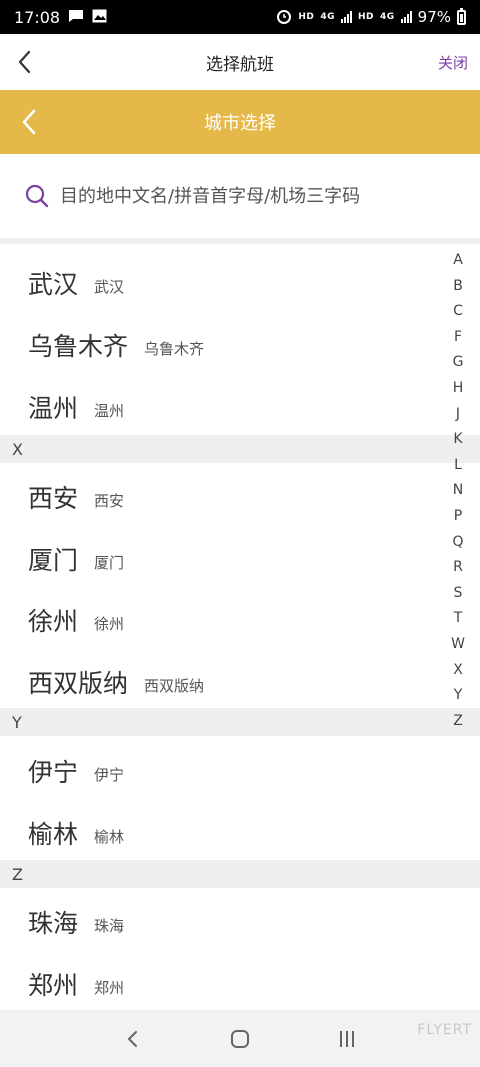 Image resolution: width=480 pixels, height=1067 pixels. Describe the element at coordinates (109, 562) in the screenshot. I see `city-subname: 厦门` at that location.